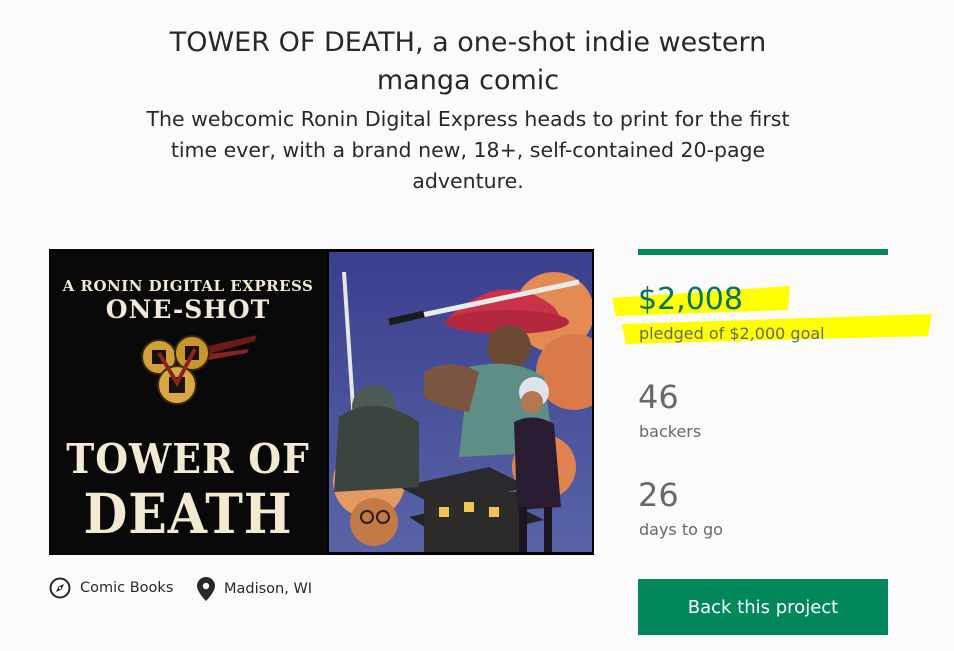 The image size is (954, 651). What do you see at coordinates (658, 495) in the screenshot?
I see `days-to-go-count: 26` at bounding box center [658, 495].